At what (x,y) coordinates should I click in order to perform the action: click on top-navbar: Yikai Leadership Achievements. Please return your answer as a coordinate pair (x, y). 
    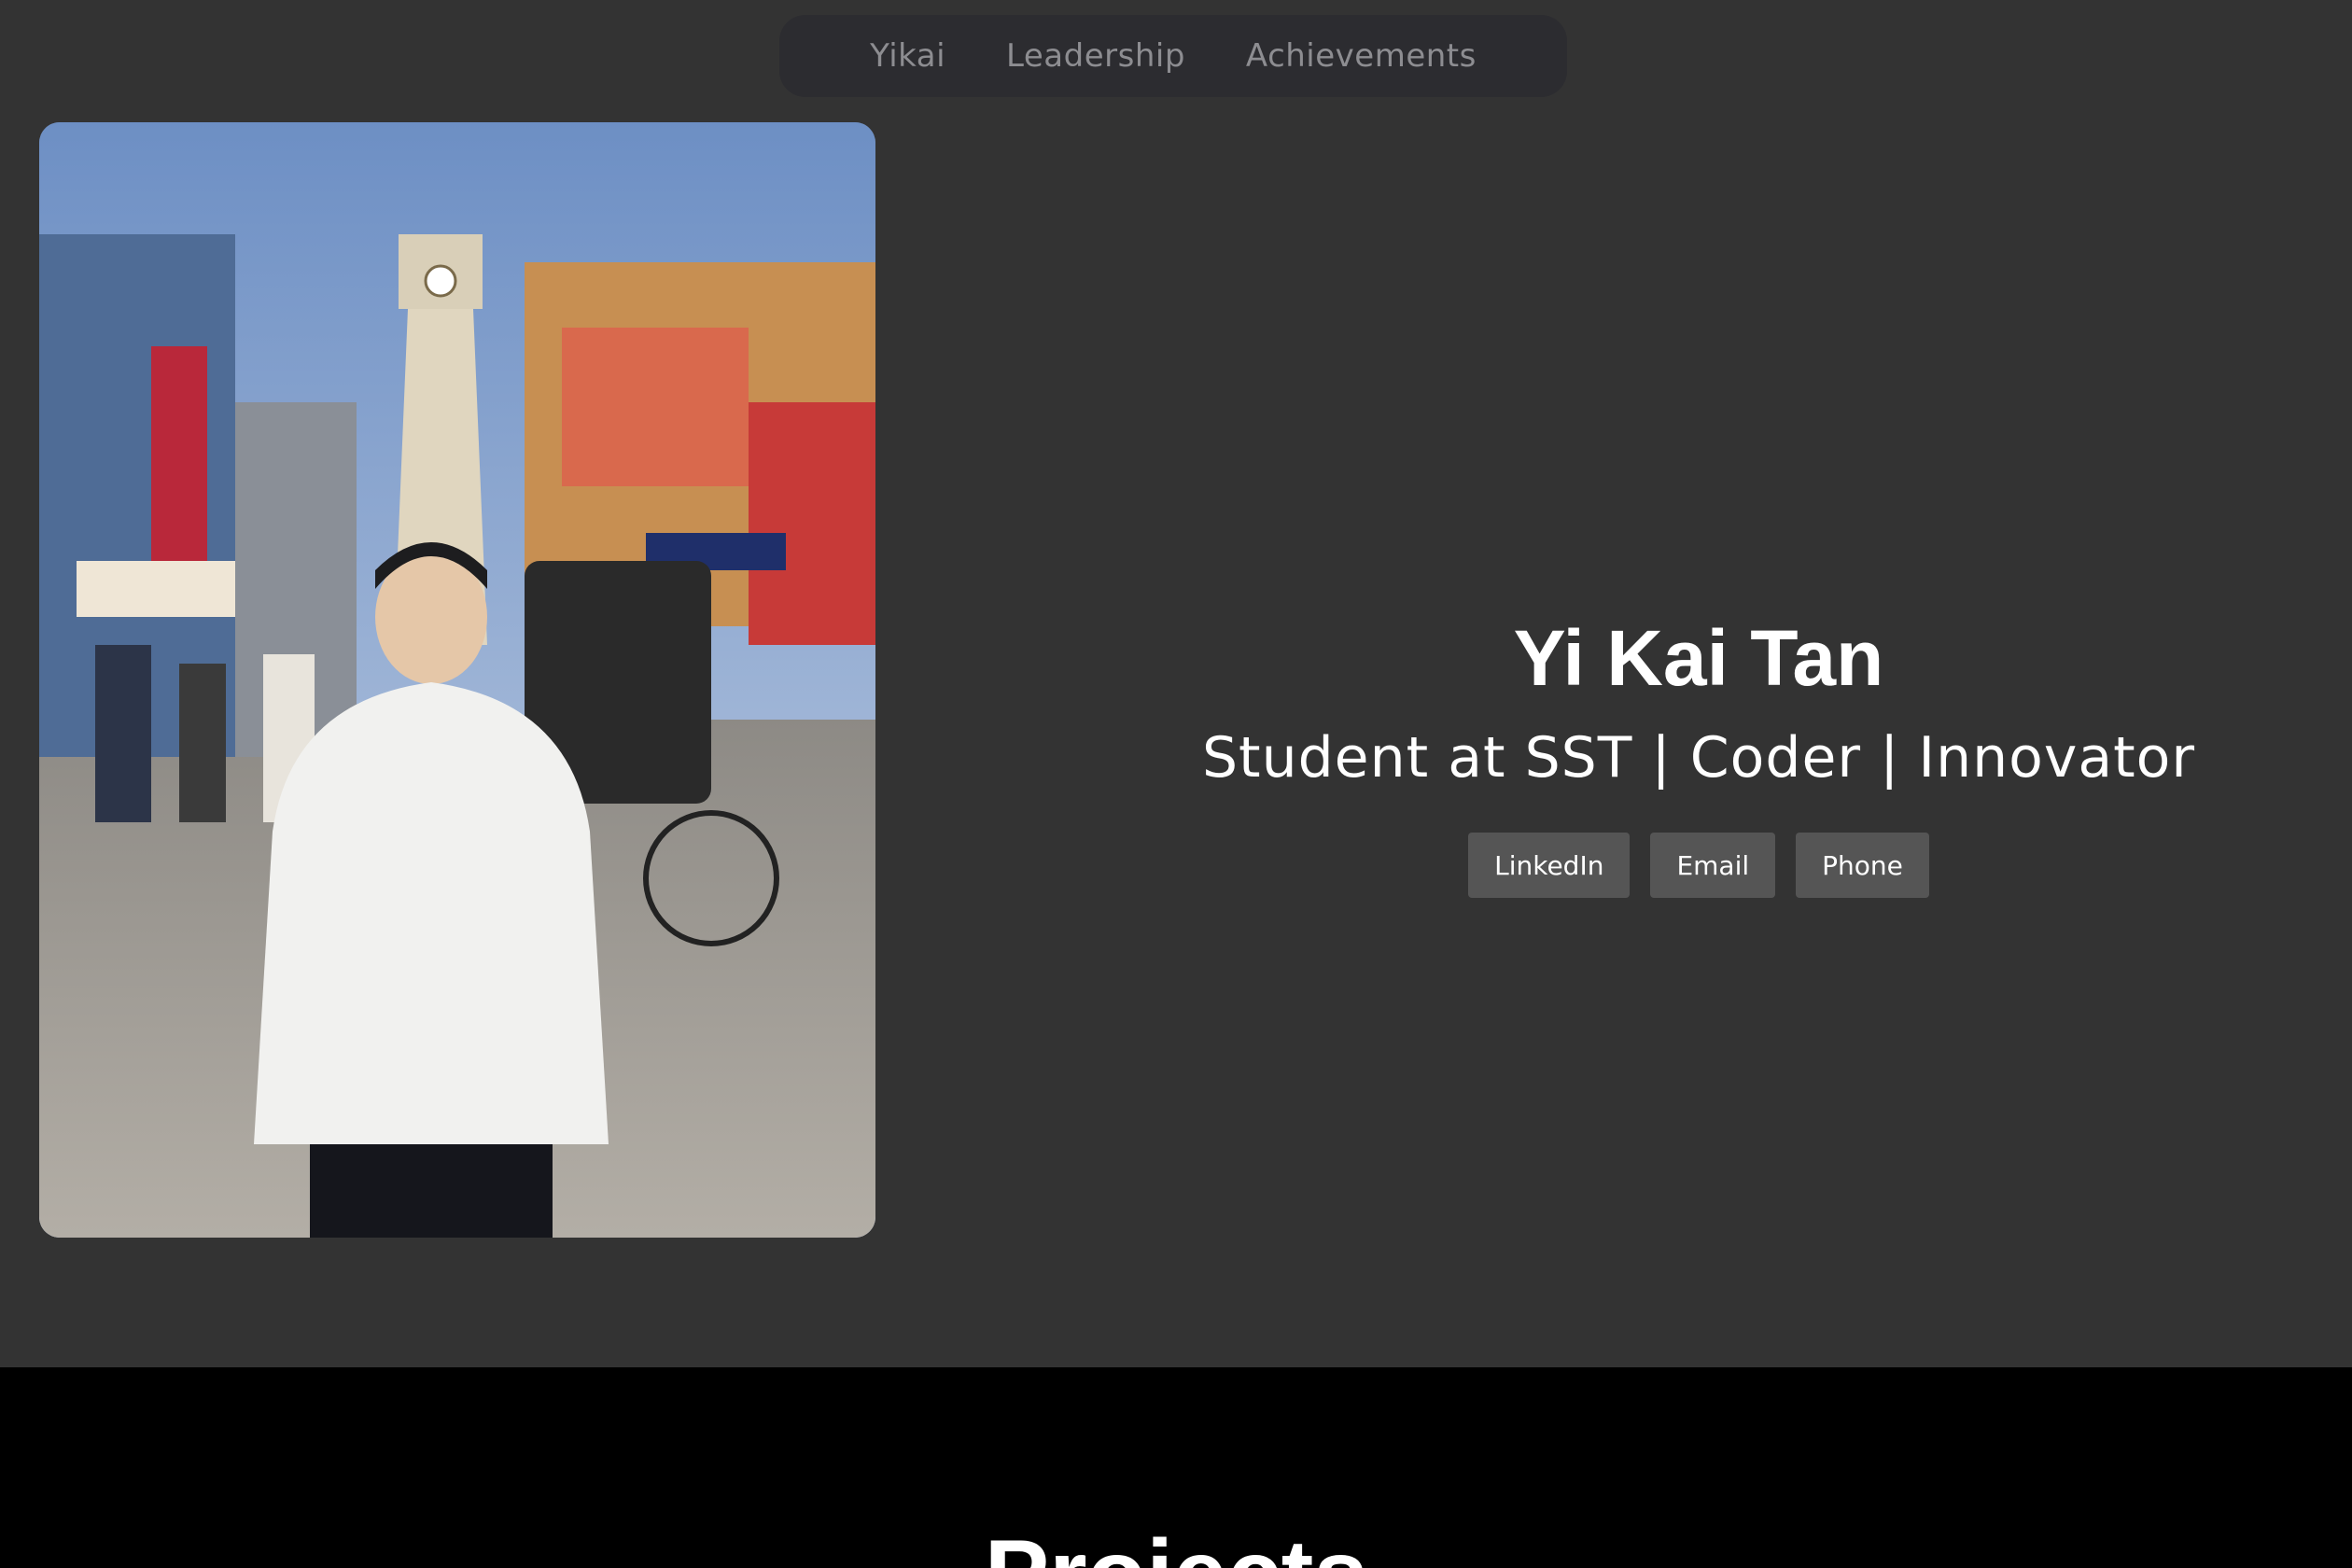
    Looking at the image, I should click on (1173, 56).